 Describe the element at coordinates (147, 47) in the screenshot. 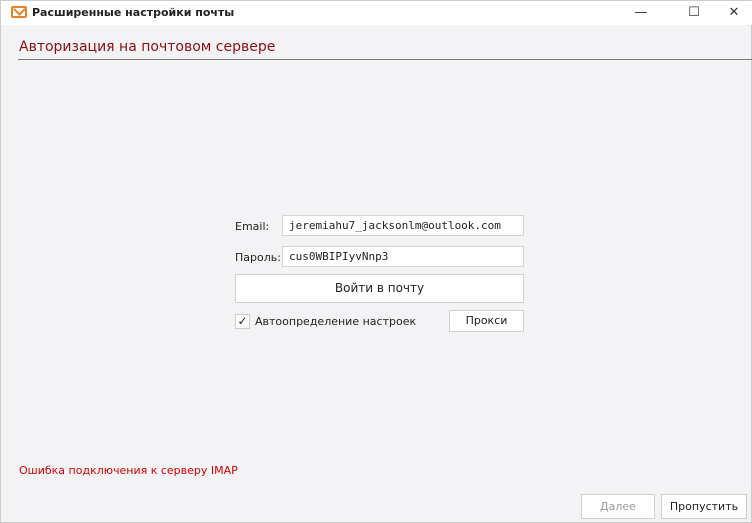

I see `page-title: Авторизация на почтовом сервере` at that location.